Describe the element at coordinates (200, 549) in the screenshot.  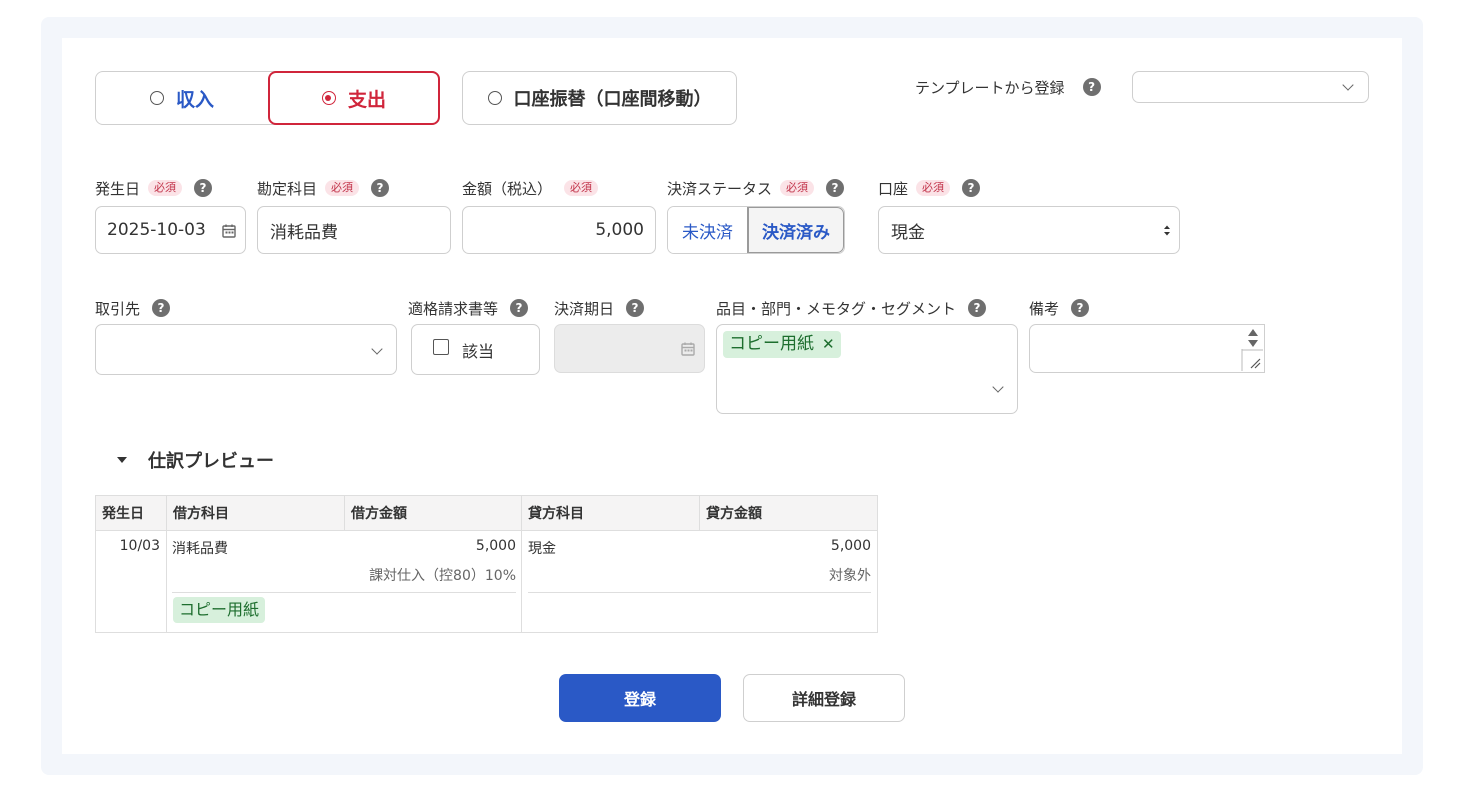
I see `debit-item-value: 消耗品費` at that location.